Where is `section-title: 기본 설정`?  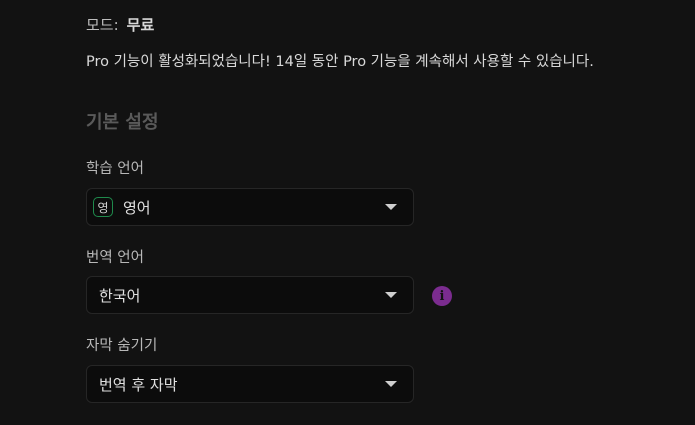 section-title: 기본 설정 is located at coordinates (122, 122).